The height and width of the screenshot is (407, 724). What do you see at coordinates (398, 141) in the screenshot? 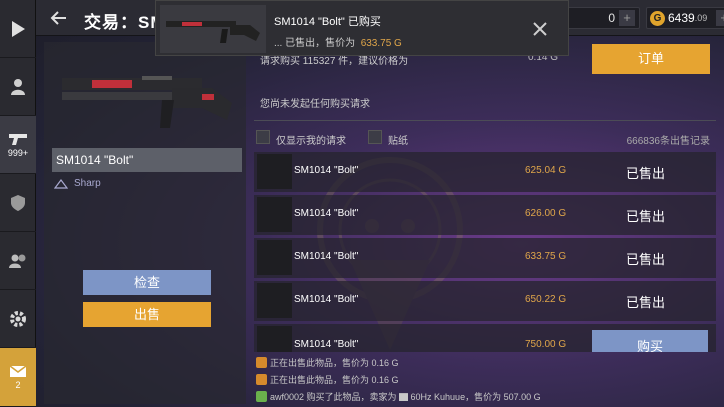
I see `stickers-label: 贴纸` at bounding box center [398, 141].